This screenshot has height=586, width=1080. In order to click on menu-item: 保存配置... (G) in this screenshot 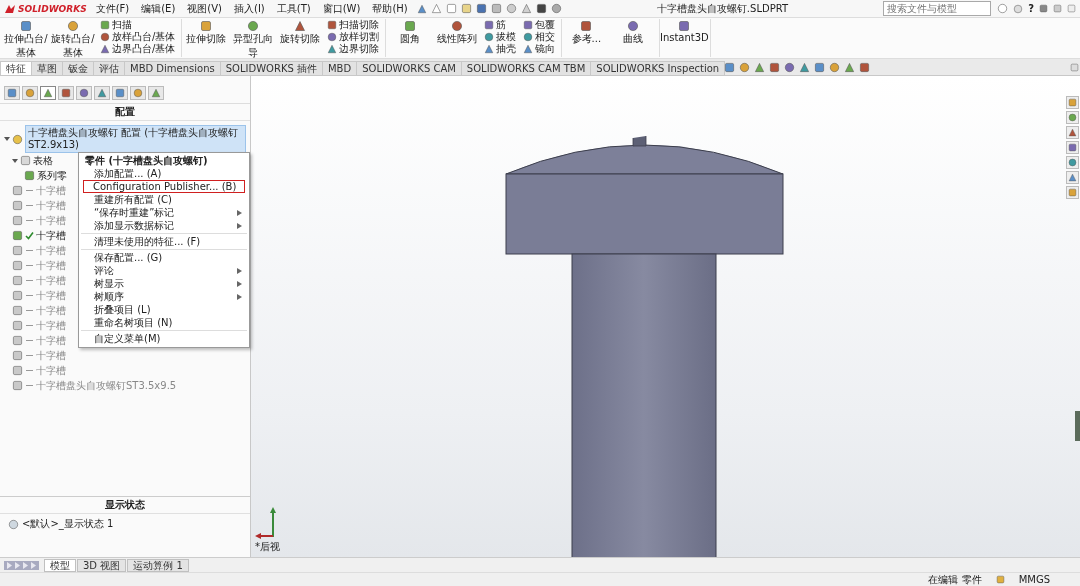, I will do `click(164, 257)`.